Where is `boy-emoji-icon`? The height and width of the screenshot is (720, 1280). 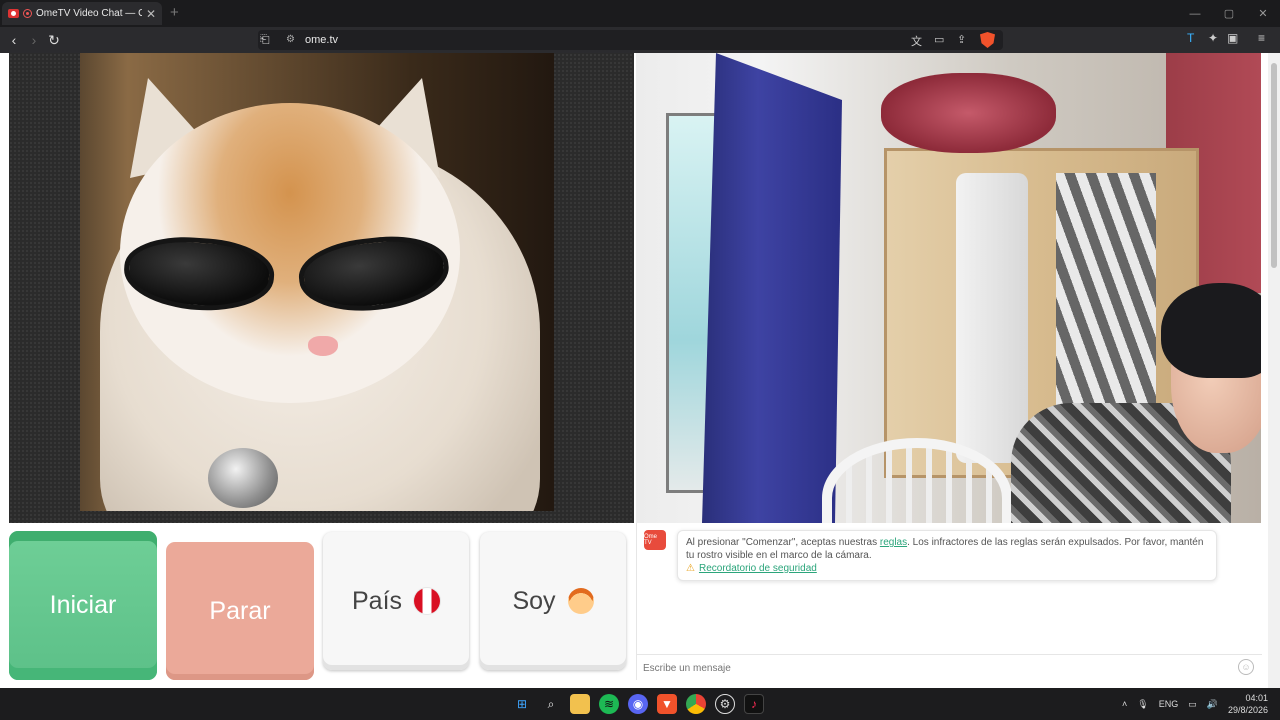
boy-emoji-icon is located at coordinates (580, 601).